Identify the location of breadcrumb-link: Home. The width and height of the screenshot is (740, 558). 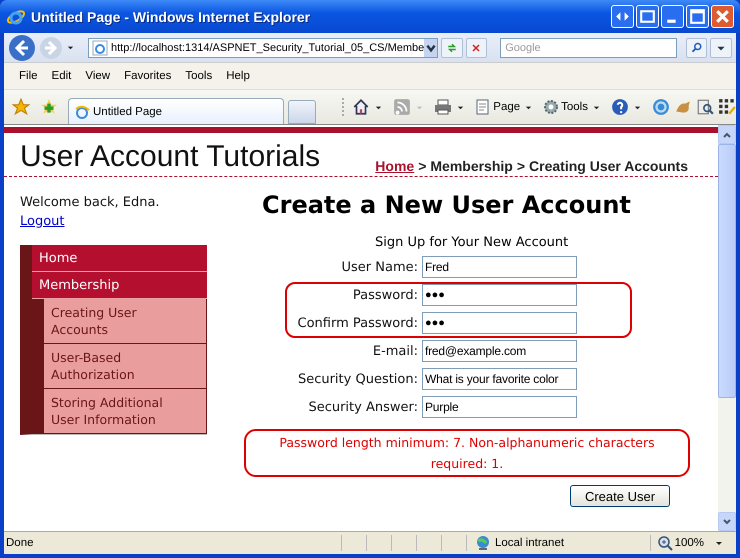
(394, 166).